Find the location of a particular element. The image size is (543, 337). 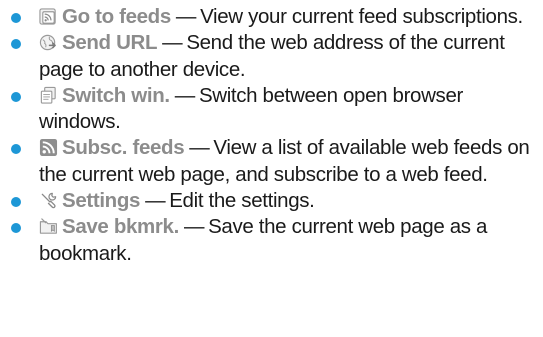

feeds-icon is located at coordinates (48, 16).